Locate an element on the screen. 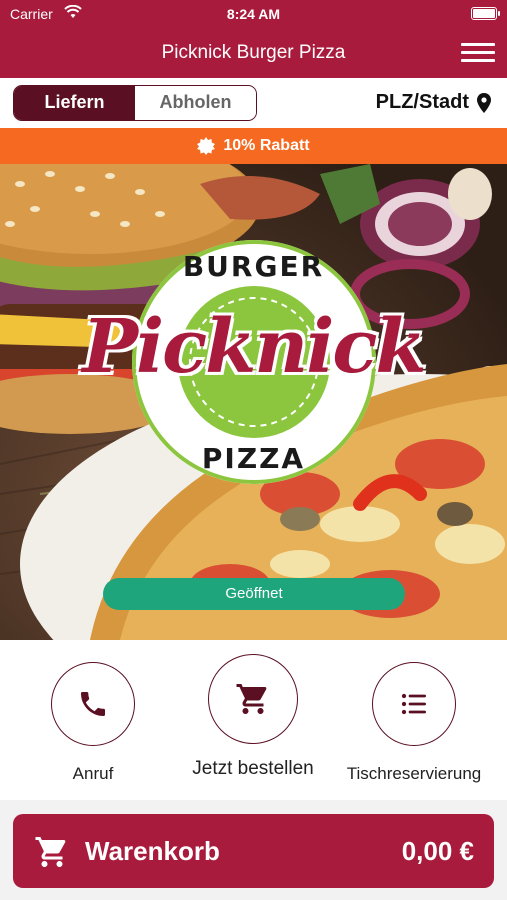  order-button is located at coordinates (253, 699).